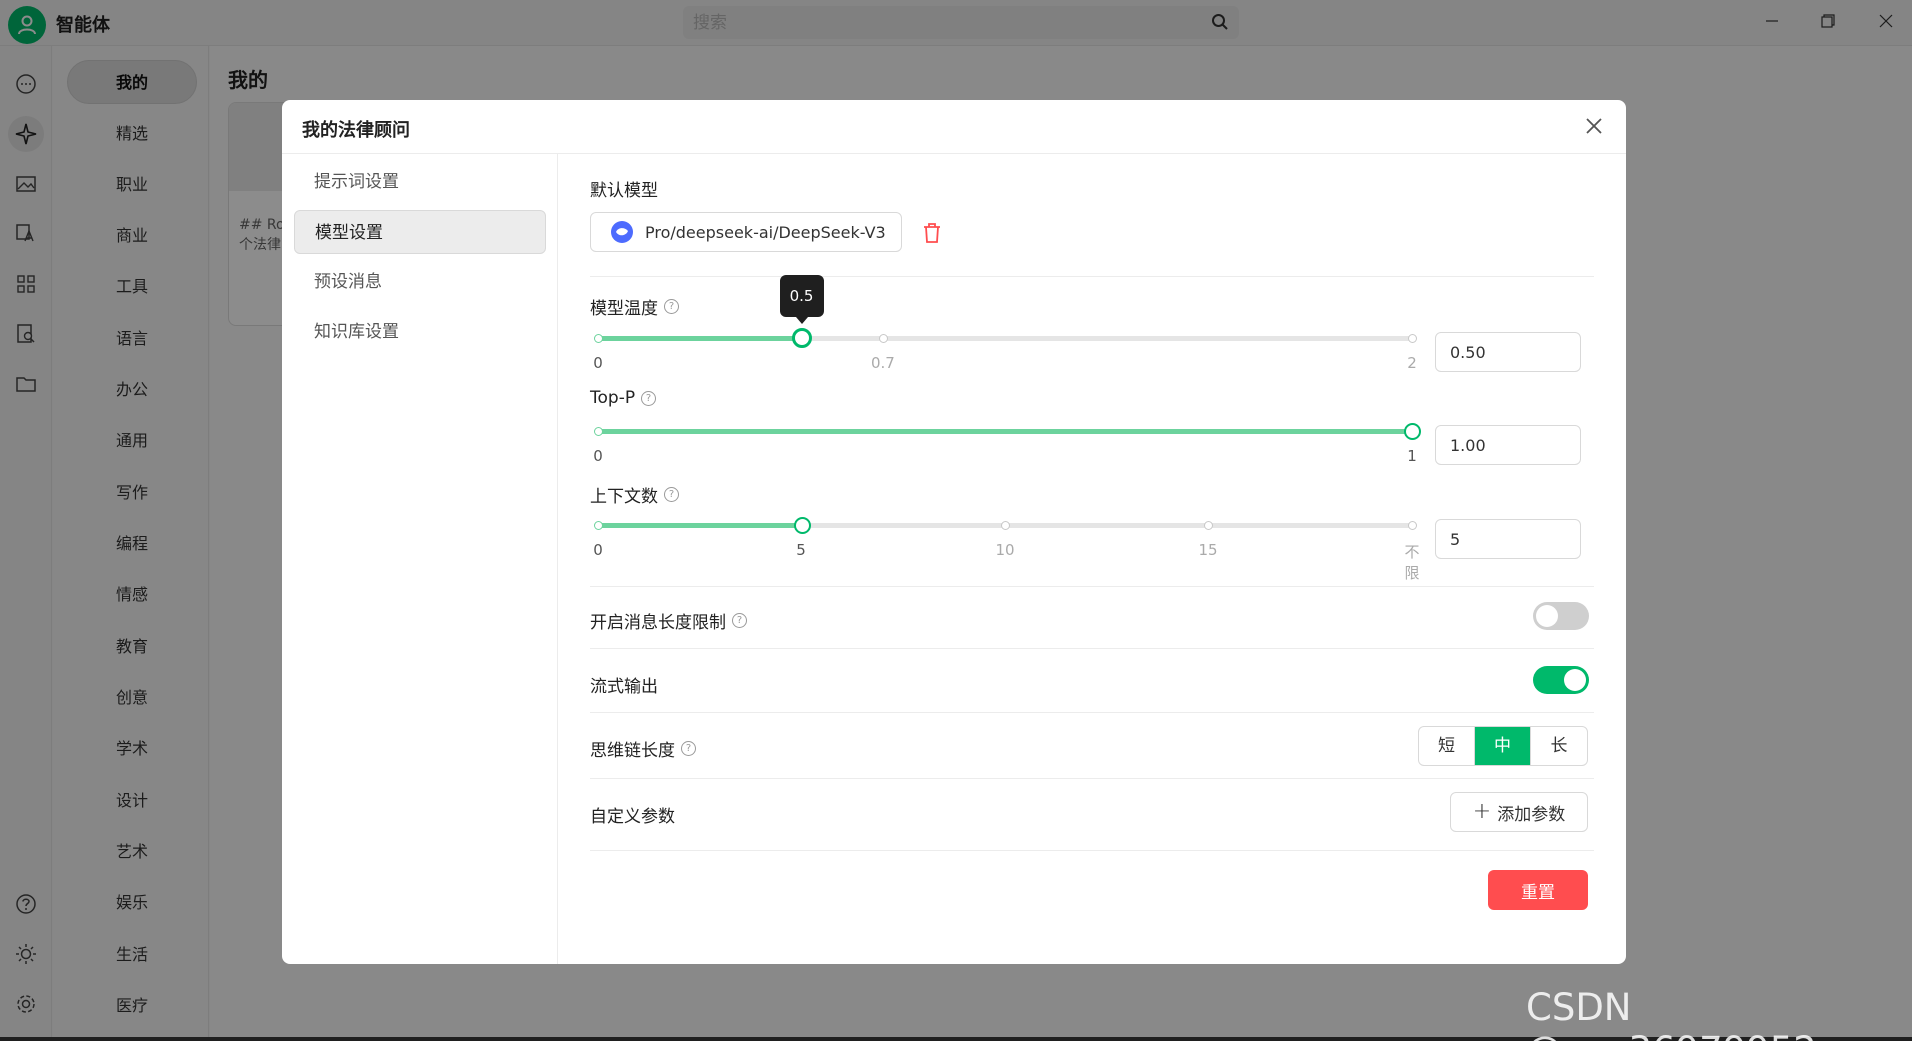  What do you see at coordinates (1005, 348) in the screenshot?
I see `temperature-slider: 0 0.7 2` at bounding box center [1005, 348].